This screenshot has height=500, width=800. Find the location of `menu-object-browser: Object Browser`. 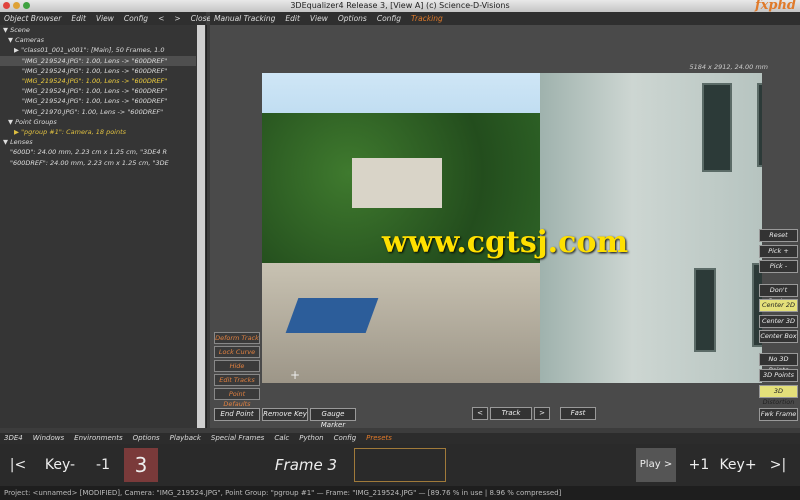

menu-object-browser: Object Browser is located at coordinates (32, 18).